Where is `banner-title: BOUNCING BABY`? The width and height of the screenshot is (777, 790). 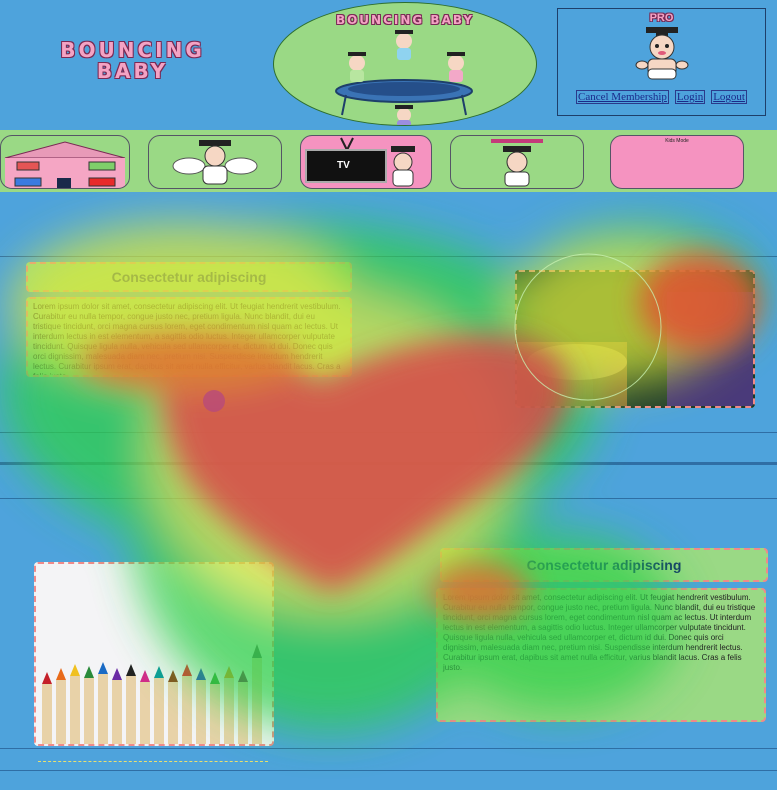
banner-title: BOUNCING BABY is located at coordinates (405, 20).